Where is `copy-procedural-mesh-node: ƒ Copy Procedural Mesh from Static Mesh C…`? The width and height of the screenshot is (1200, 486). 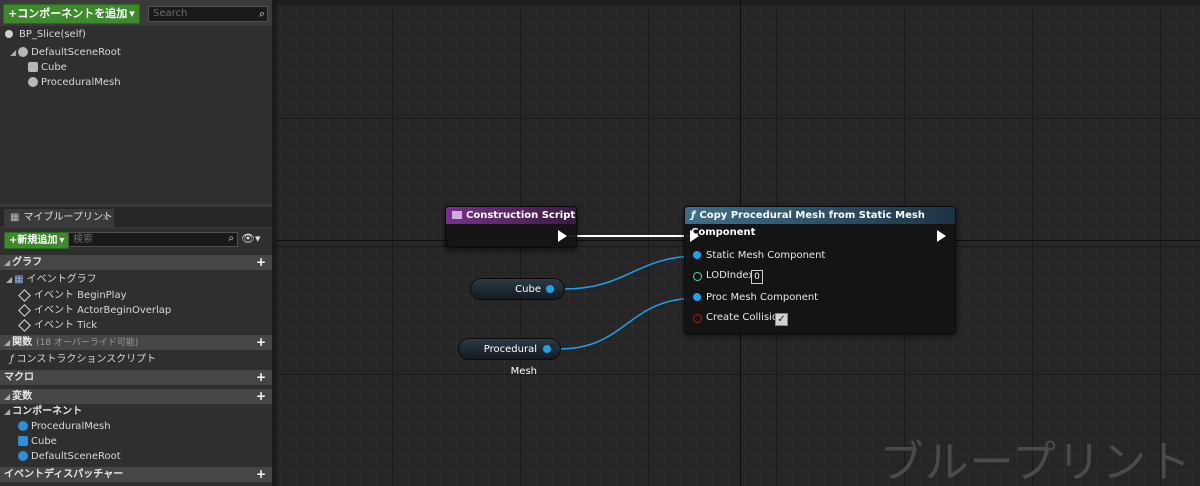
copy-procedural-mesh-node: ƒ Copy Procedural Mesh from Static Mesh C… is located at coordinates (820, 270).